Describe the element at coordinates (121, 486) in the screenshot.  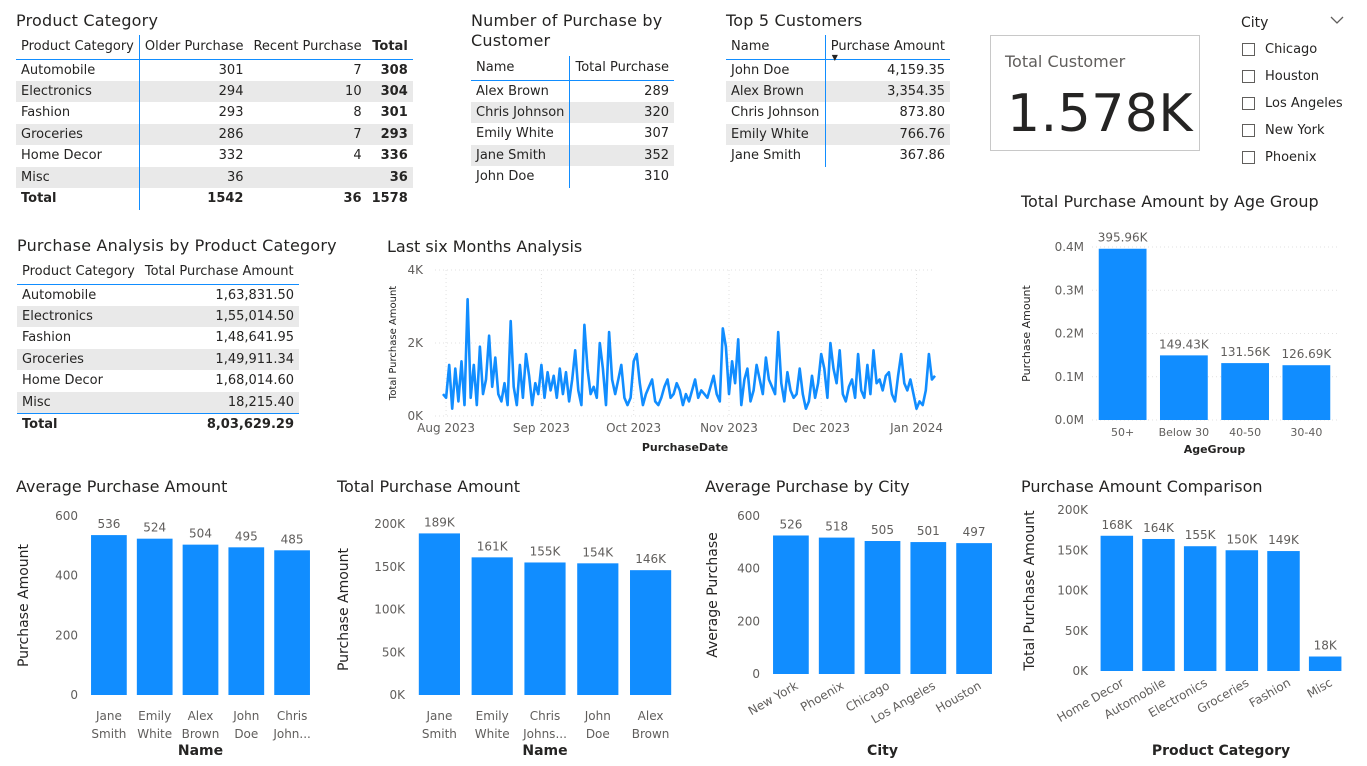
I see `chart-title: Average Purchase Amount` at that location.